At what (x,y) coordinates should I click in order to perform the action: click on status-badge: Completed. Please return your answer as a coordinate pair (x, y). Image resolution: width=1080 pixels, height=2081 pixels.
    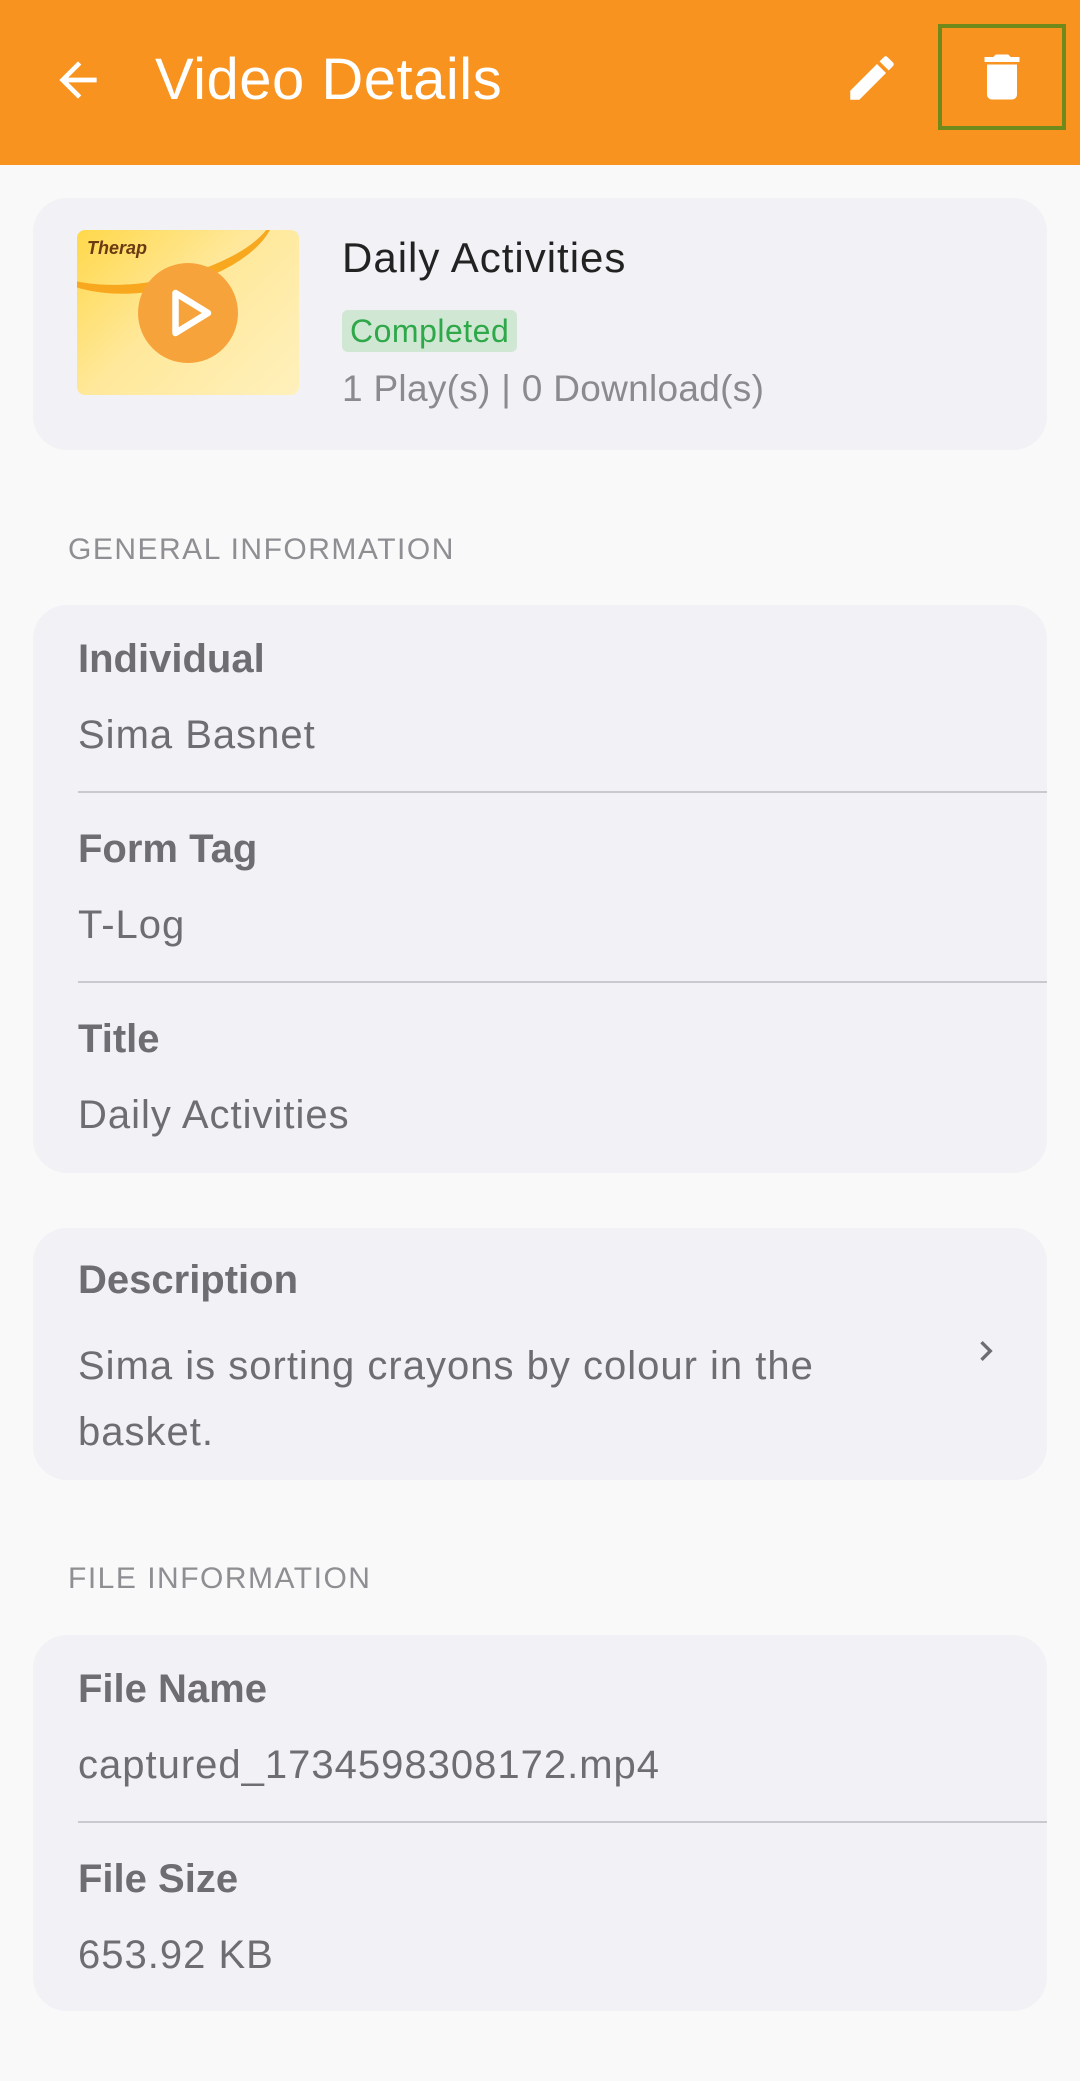
    Looking at the image, I should click on (430, 331).